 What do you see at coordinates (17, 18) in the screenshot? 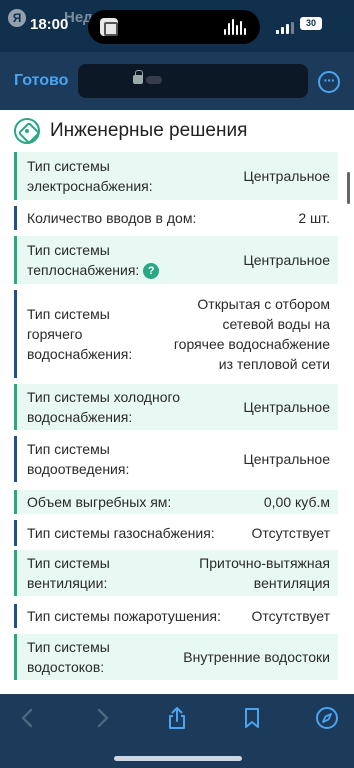
I see `watermark-logo: Я` at bounding box center [17, 18].